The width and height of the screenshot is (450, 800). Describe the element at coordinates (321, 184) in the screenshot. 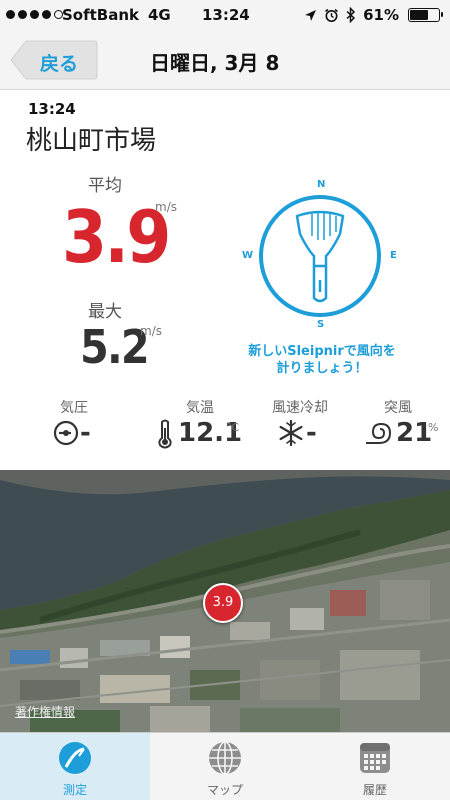

I see `compass-north: N` at that location.